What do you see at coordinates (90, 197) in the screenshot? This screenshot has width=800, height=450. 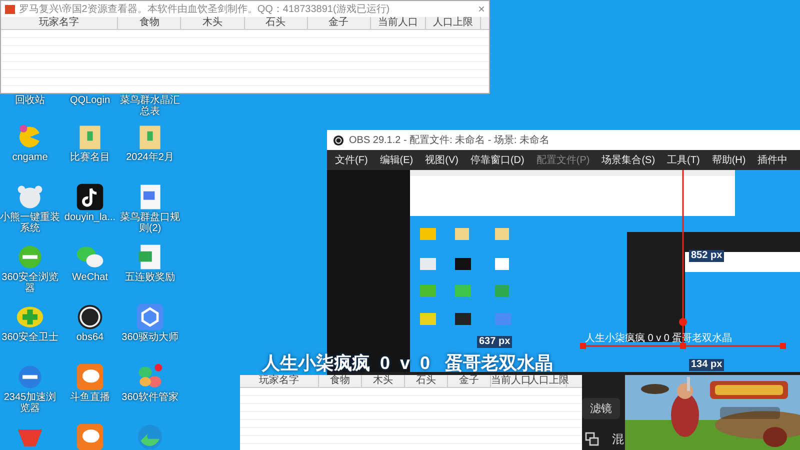 I see `music-note-icon` at bounding box center [90, 197].